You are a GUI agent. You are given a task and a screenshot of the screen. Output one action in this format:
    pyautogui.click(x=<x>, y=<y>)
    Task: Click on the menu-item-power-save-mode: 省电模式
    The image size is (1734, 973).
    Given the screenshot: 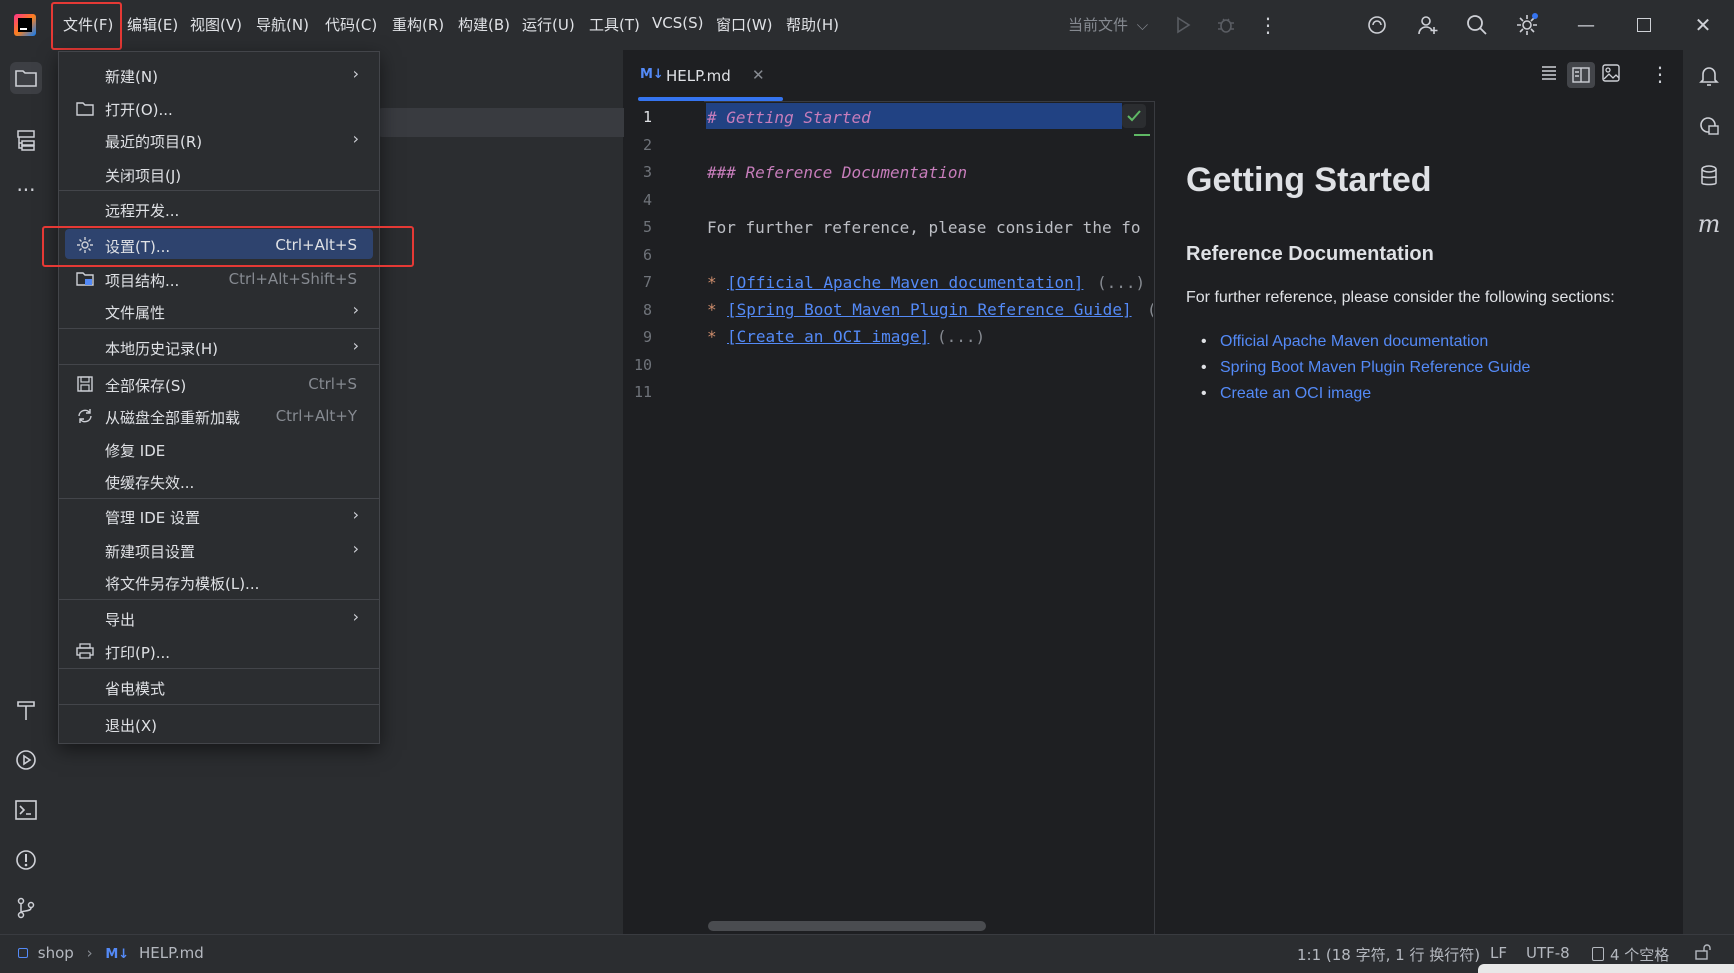 What is the action you would take?
    pyautogui.click(x=219, y=686)
    